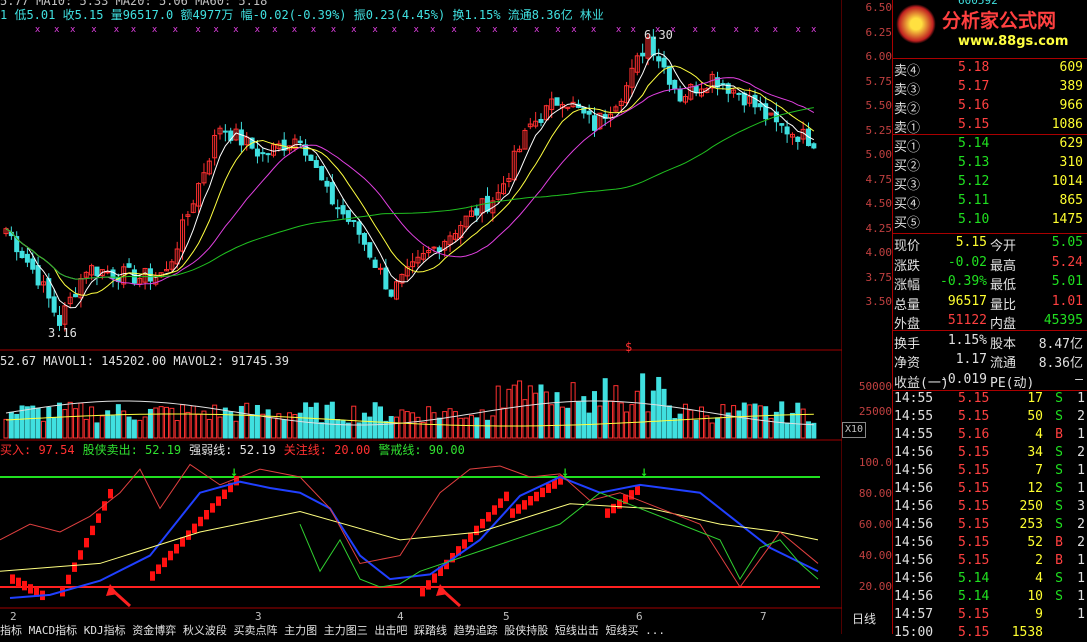 This screenshot has height=642, width=1087. Describe the element at coordinates (1067, 242) in the screenshot. I see `quote-cell: 5.05` at that location.